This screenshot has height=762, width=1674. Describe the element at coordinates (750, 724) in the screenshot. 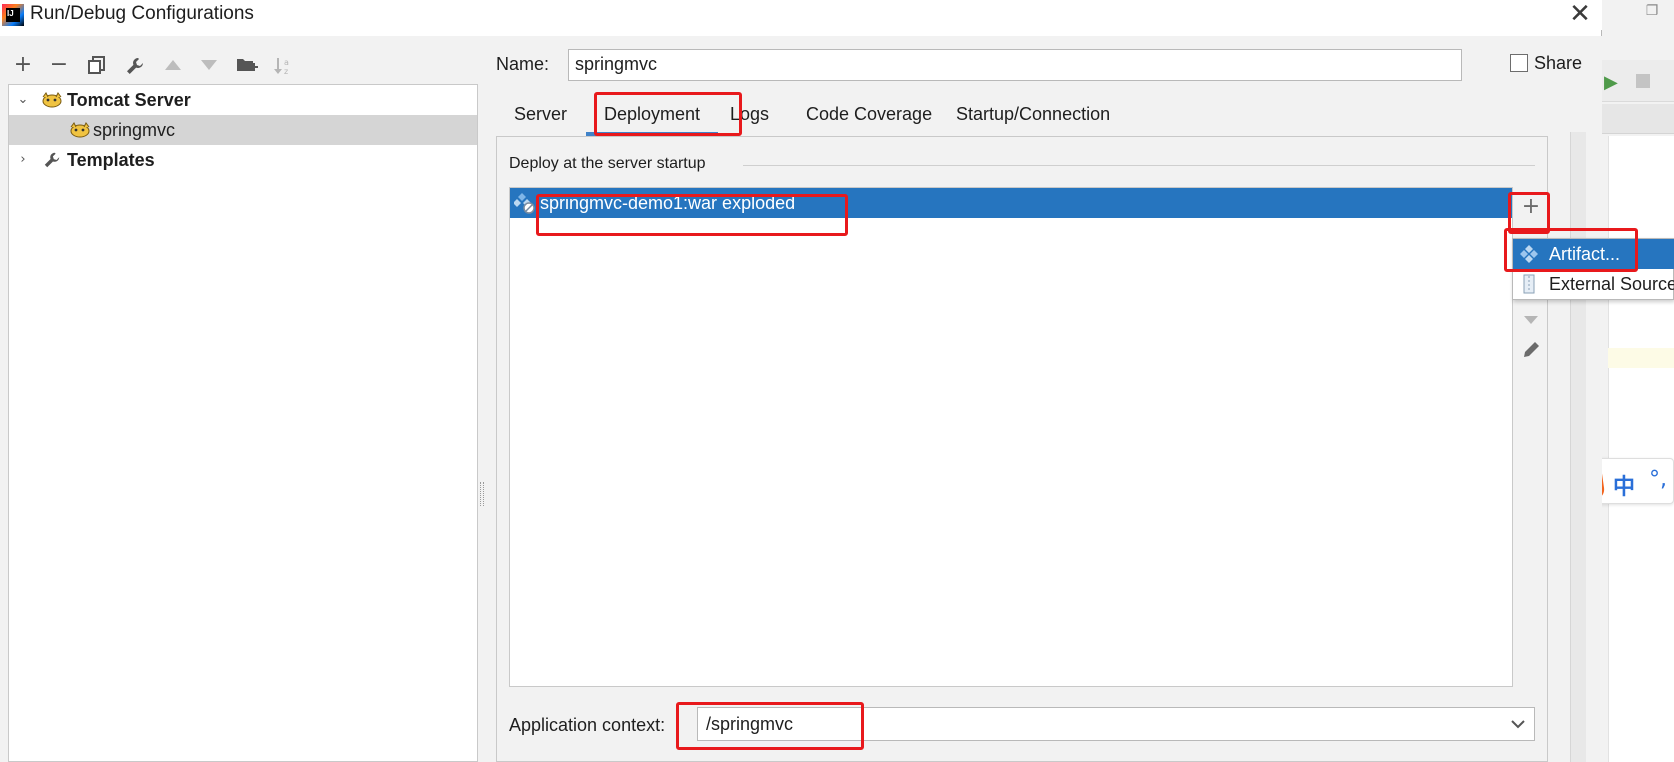

I see `app-context-value: /springmvc` at that location.